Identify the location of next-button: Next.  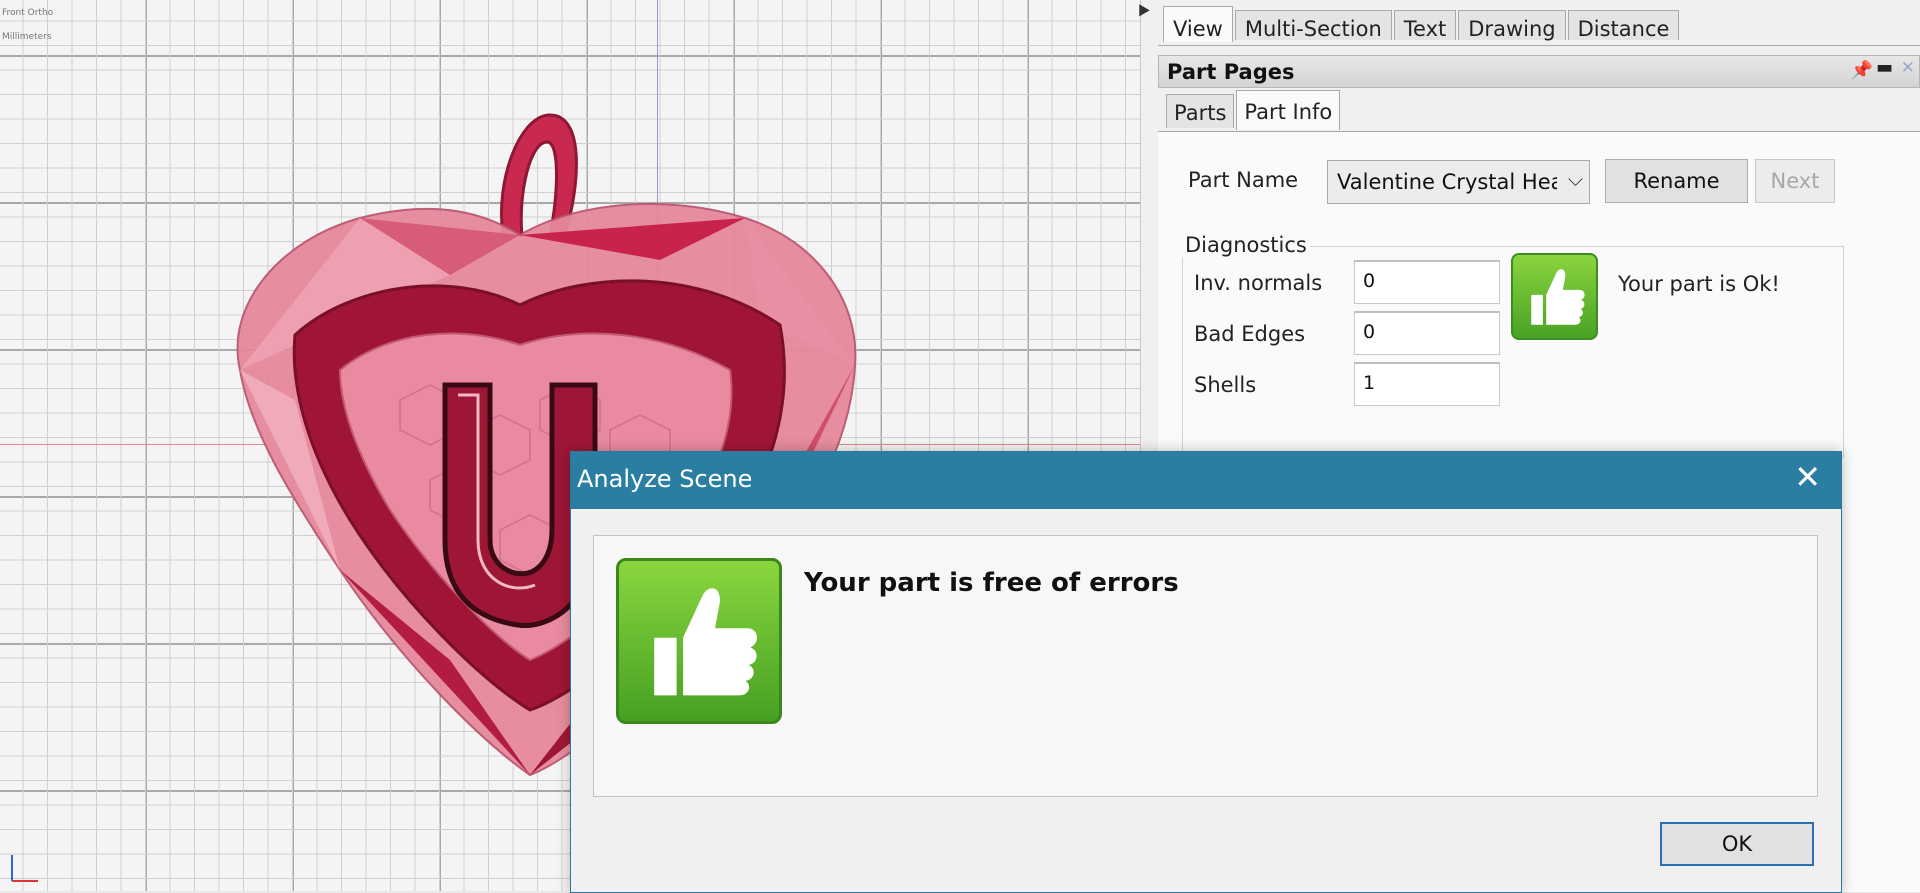
(1795, 181).